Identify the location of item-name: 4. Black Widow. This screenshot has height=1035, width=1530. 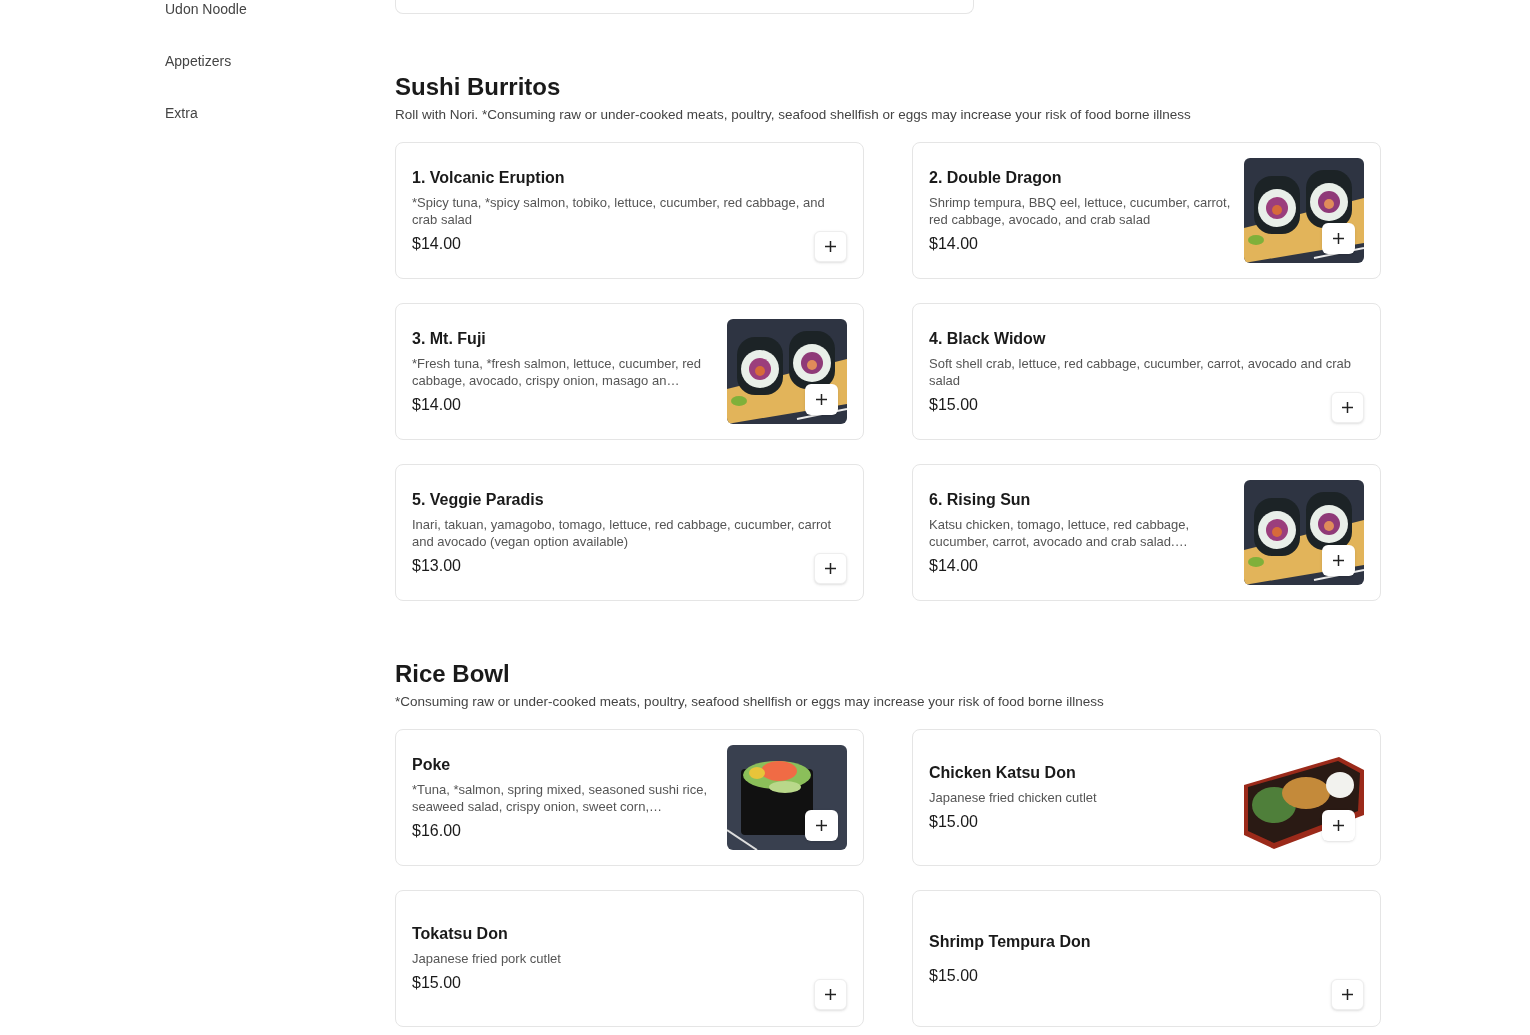
(987, 338).